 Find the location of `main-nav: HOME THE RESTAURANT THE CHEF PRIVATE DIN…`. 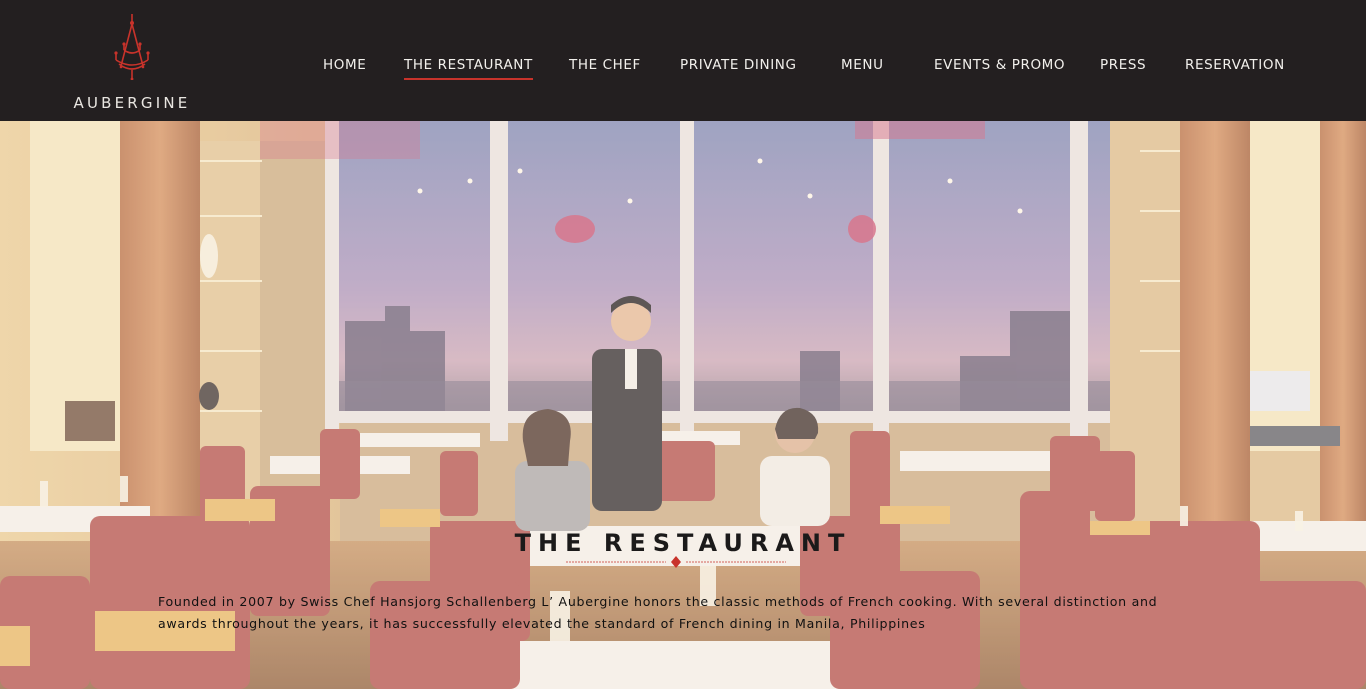

main-nav: HOME THE RESTAURANT THE CHEF PRIVATE DIN… is located at coordinates (683, 71).